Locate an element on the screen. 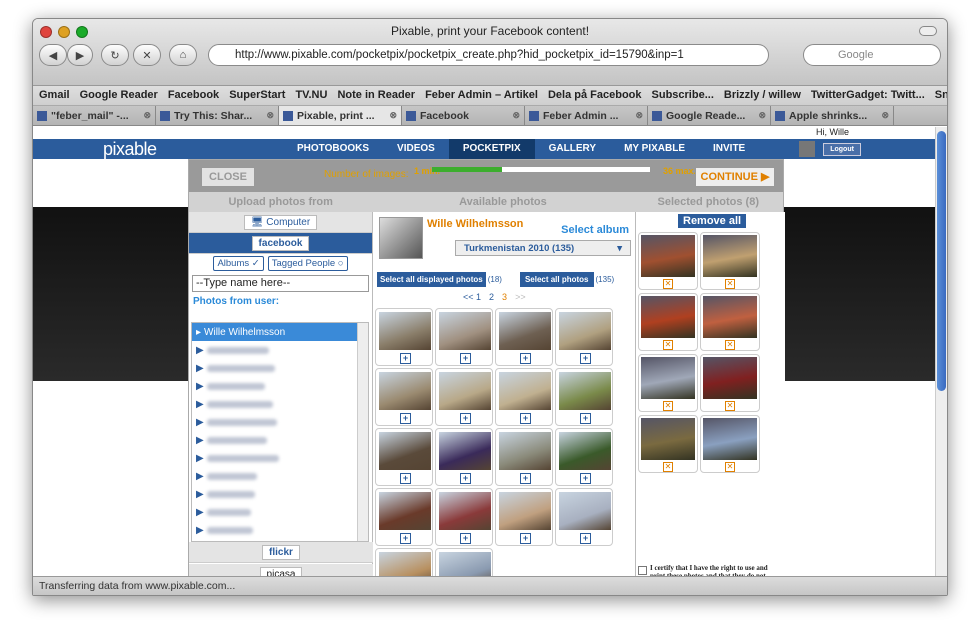  bookmark-item: Snip! is located at coordinates (941, 95).